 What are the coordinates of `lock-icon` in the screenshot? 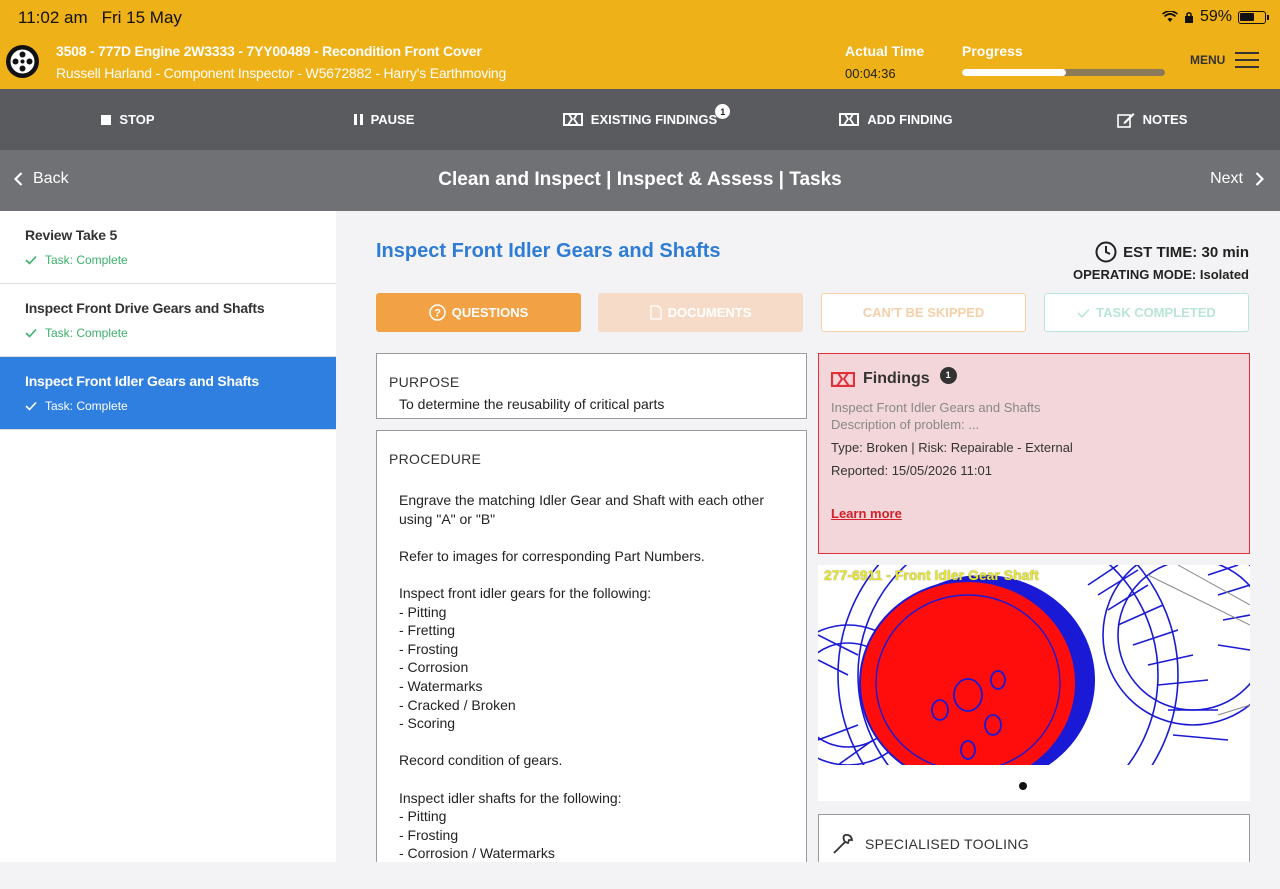 It's located at (1188, 17).